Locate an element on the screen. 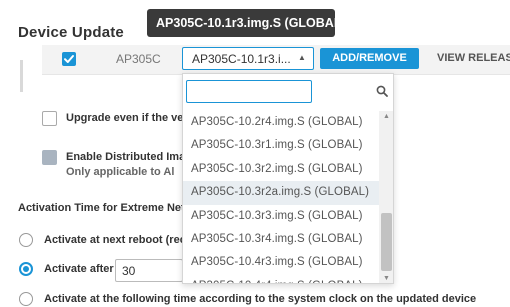  dropdown-option-highlighted: AP305C-10.3r2a.img.S (GLOBAL) is located at coordinates (281, 193).